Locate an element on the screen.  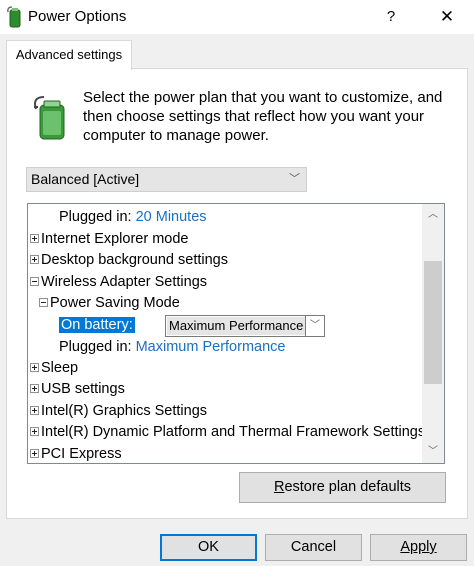
tree-item-label-selected: On battery: is located at coordinates (97, 325).